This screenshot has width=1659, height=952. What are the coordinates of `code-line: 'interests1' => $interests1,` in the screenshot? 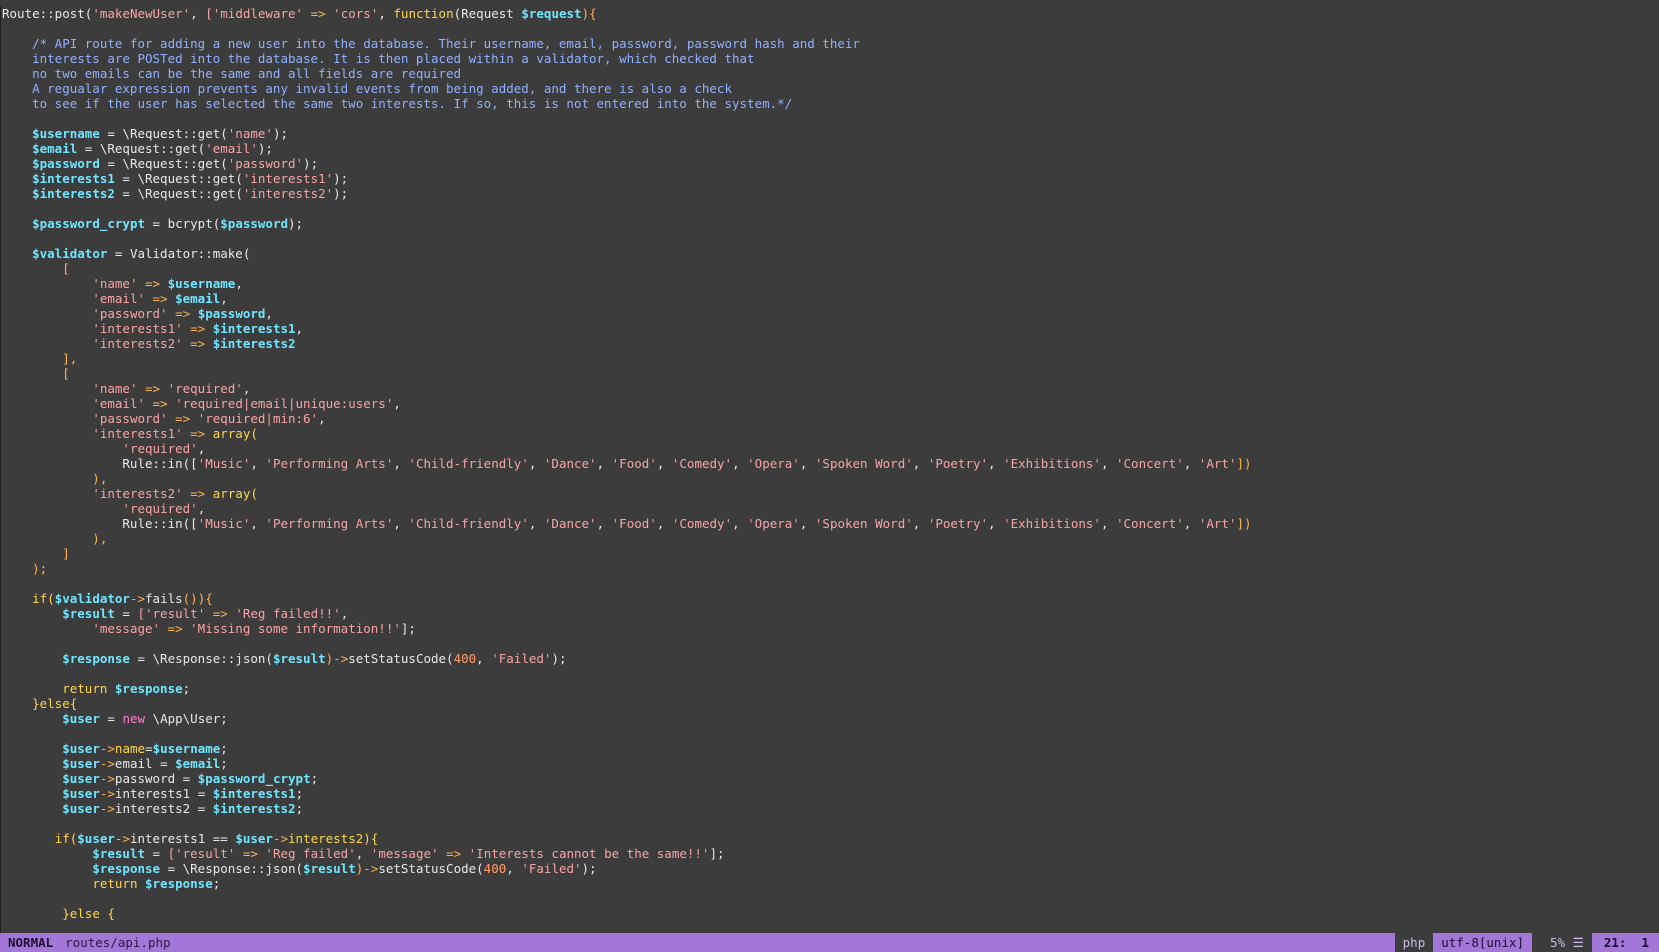 It's located at (830, 328).